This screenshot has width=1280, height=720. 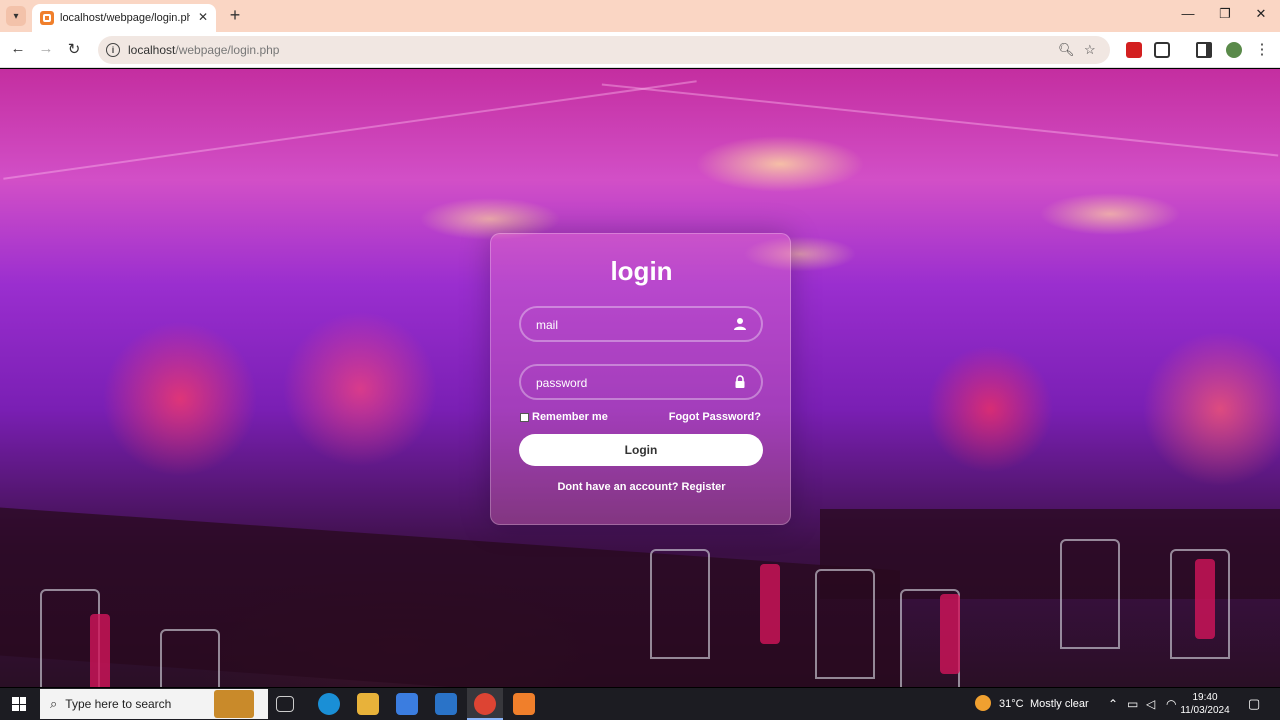 I want to click on microsoft-store-icon, so click(x=407, y=704).